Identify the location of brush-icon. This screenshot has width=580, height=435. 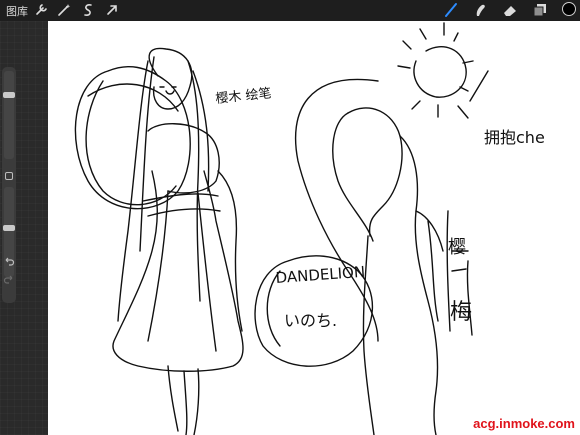
(451, 10).